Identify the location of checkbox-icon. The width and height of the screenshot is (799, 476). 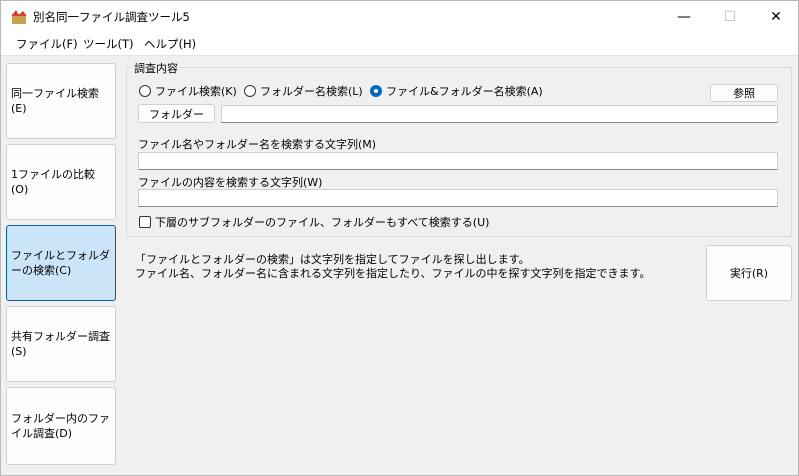
(145, 222).